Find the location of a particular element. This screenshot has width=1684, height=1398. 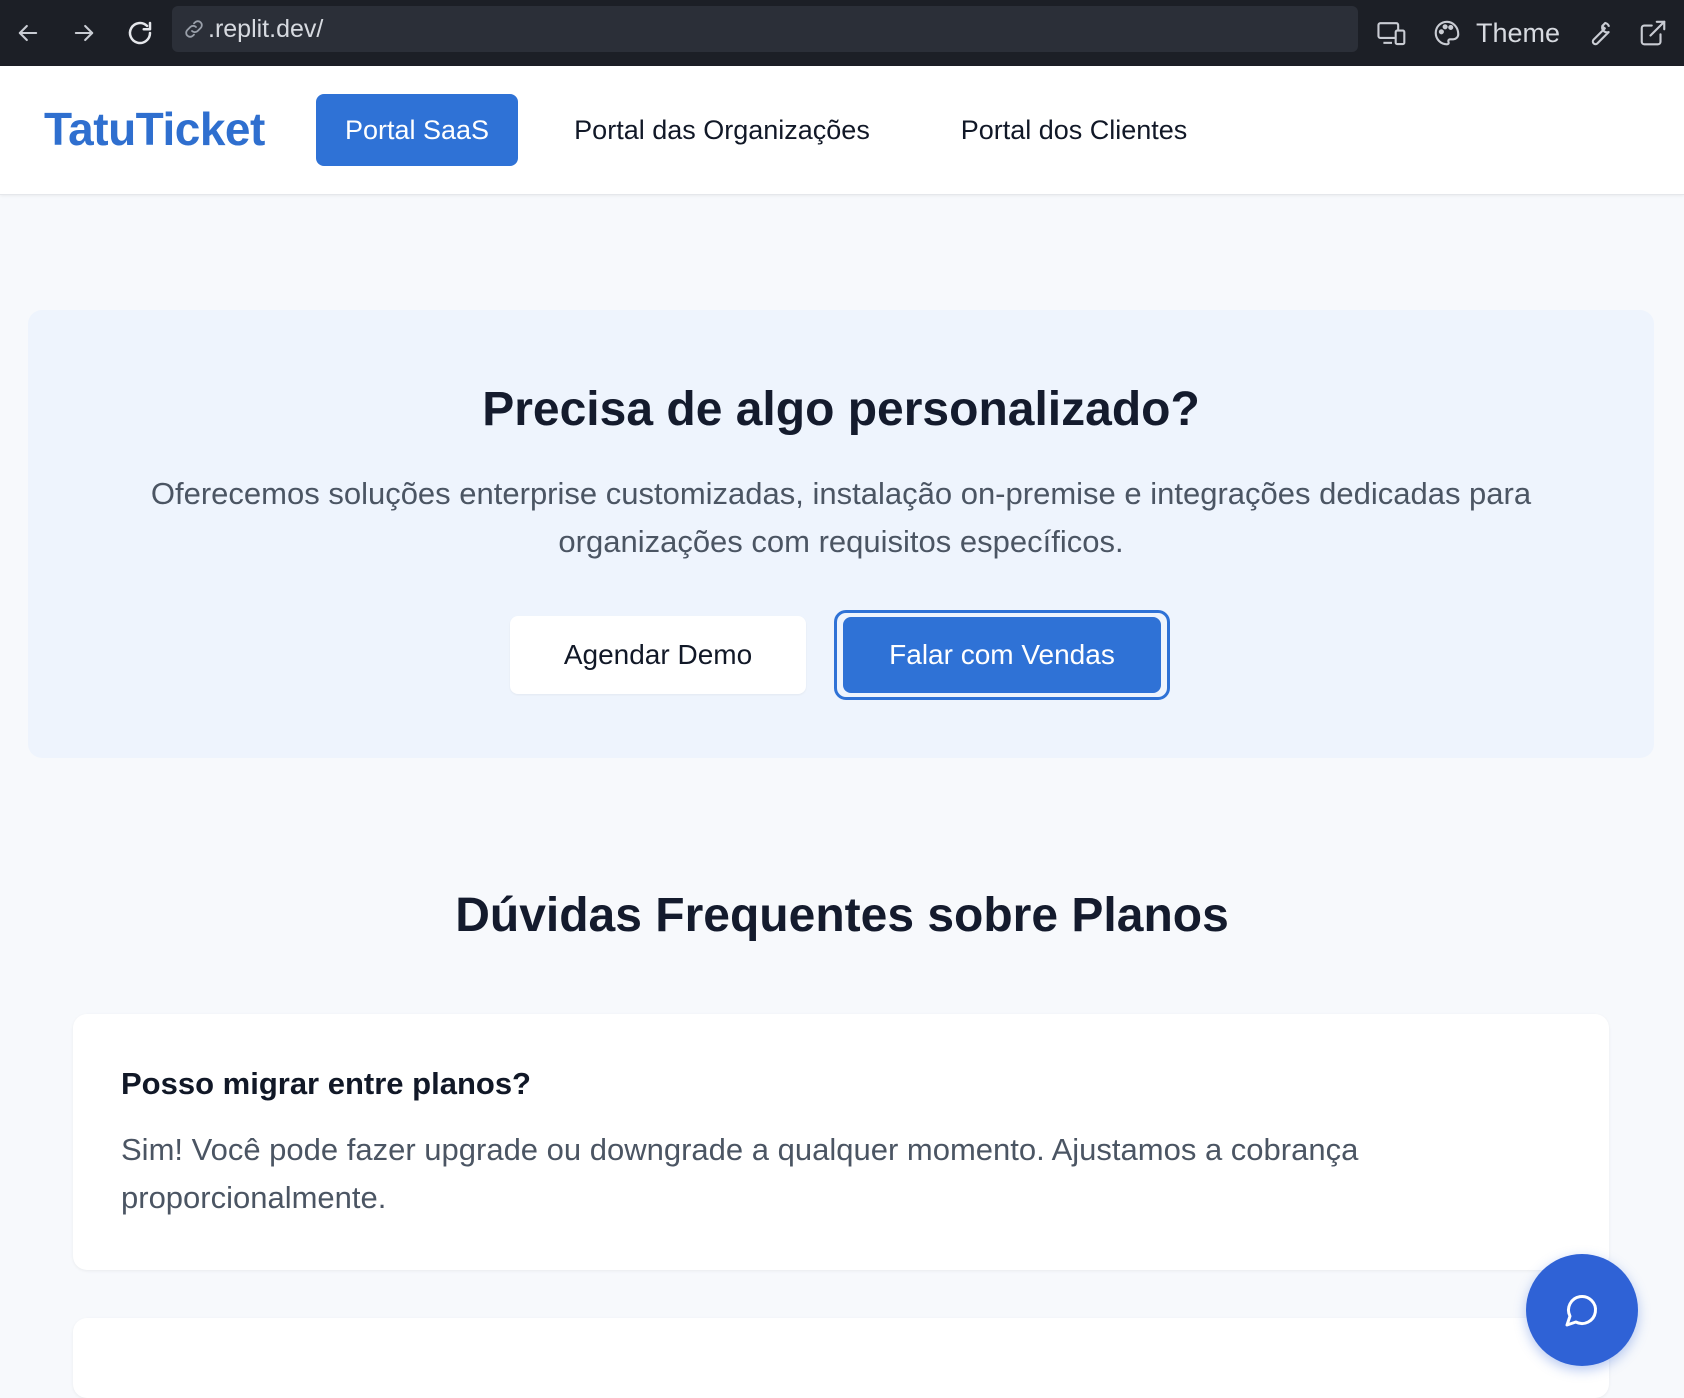

theme-button: Theme is located at coordinates (1496, 33).